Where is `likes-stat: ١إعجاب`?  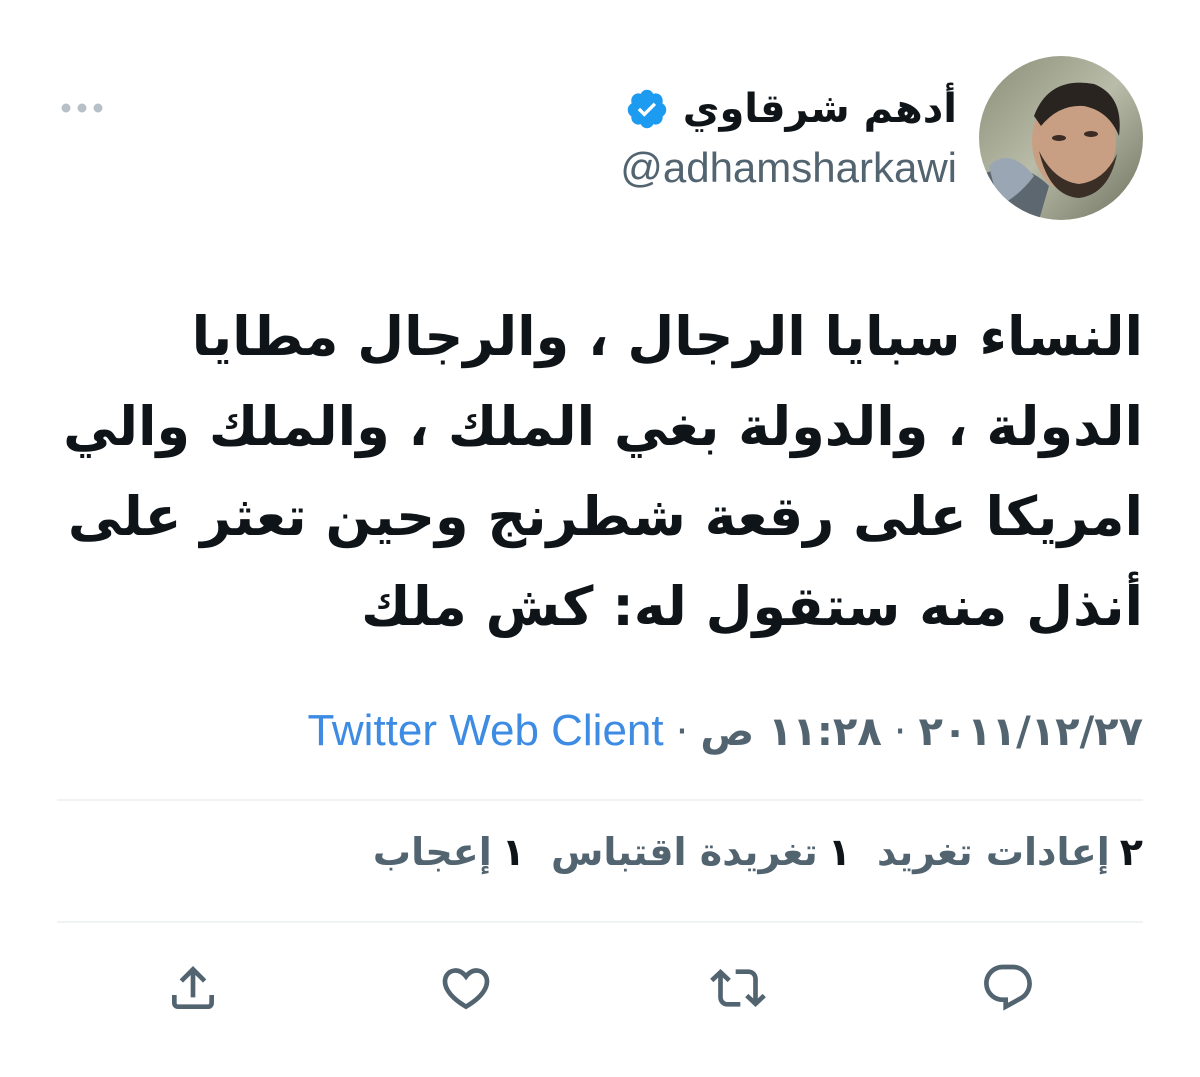
likes-stat: ١إعجاب is located at coordinates (449, 852).